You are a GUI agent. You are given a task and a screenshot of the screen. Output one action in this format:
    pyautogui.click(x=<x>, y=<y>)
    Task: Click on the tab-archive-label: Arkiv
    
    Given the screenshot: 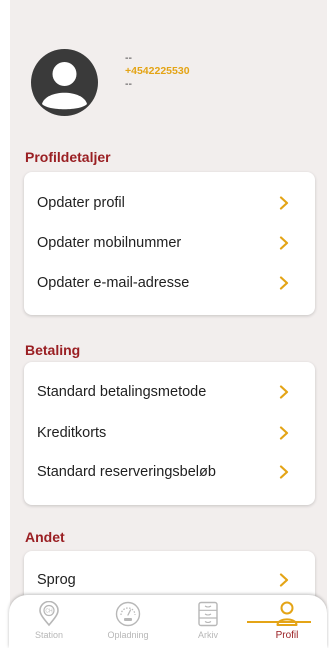 What is the action you would take?
    pyautogui.click(x=208, y=635)
    